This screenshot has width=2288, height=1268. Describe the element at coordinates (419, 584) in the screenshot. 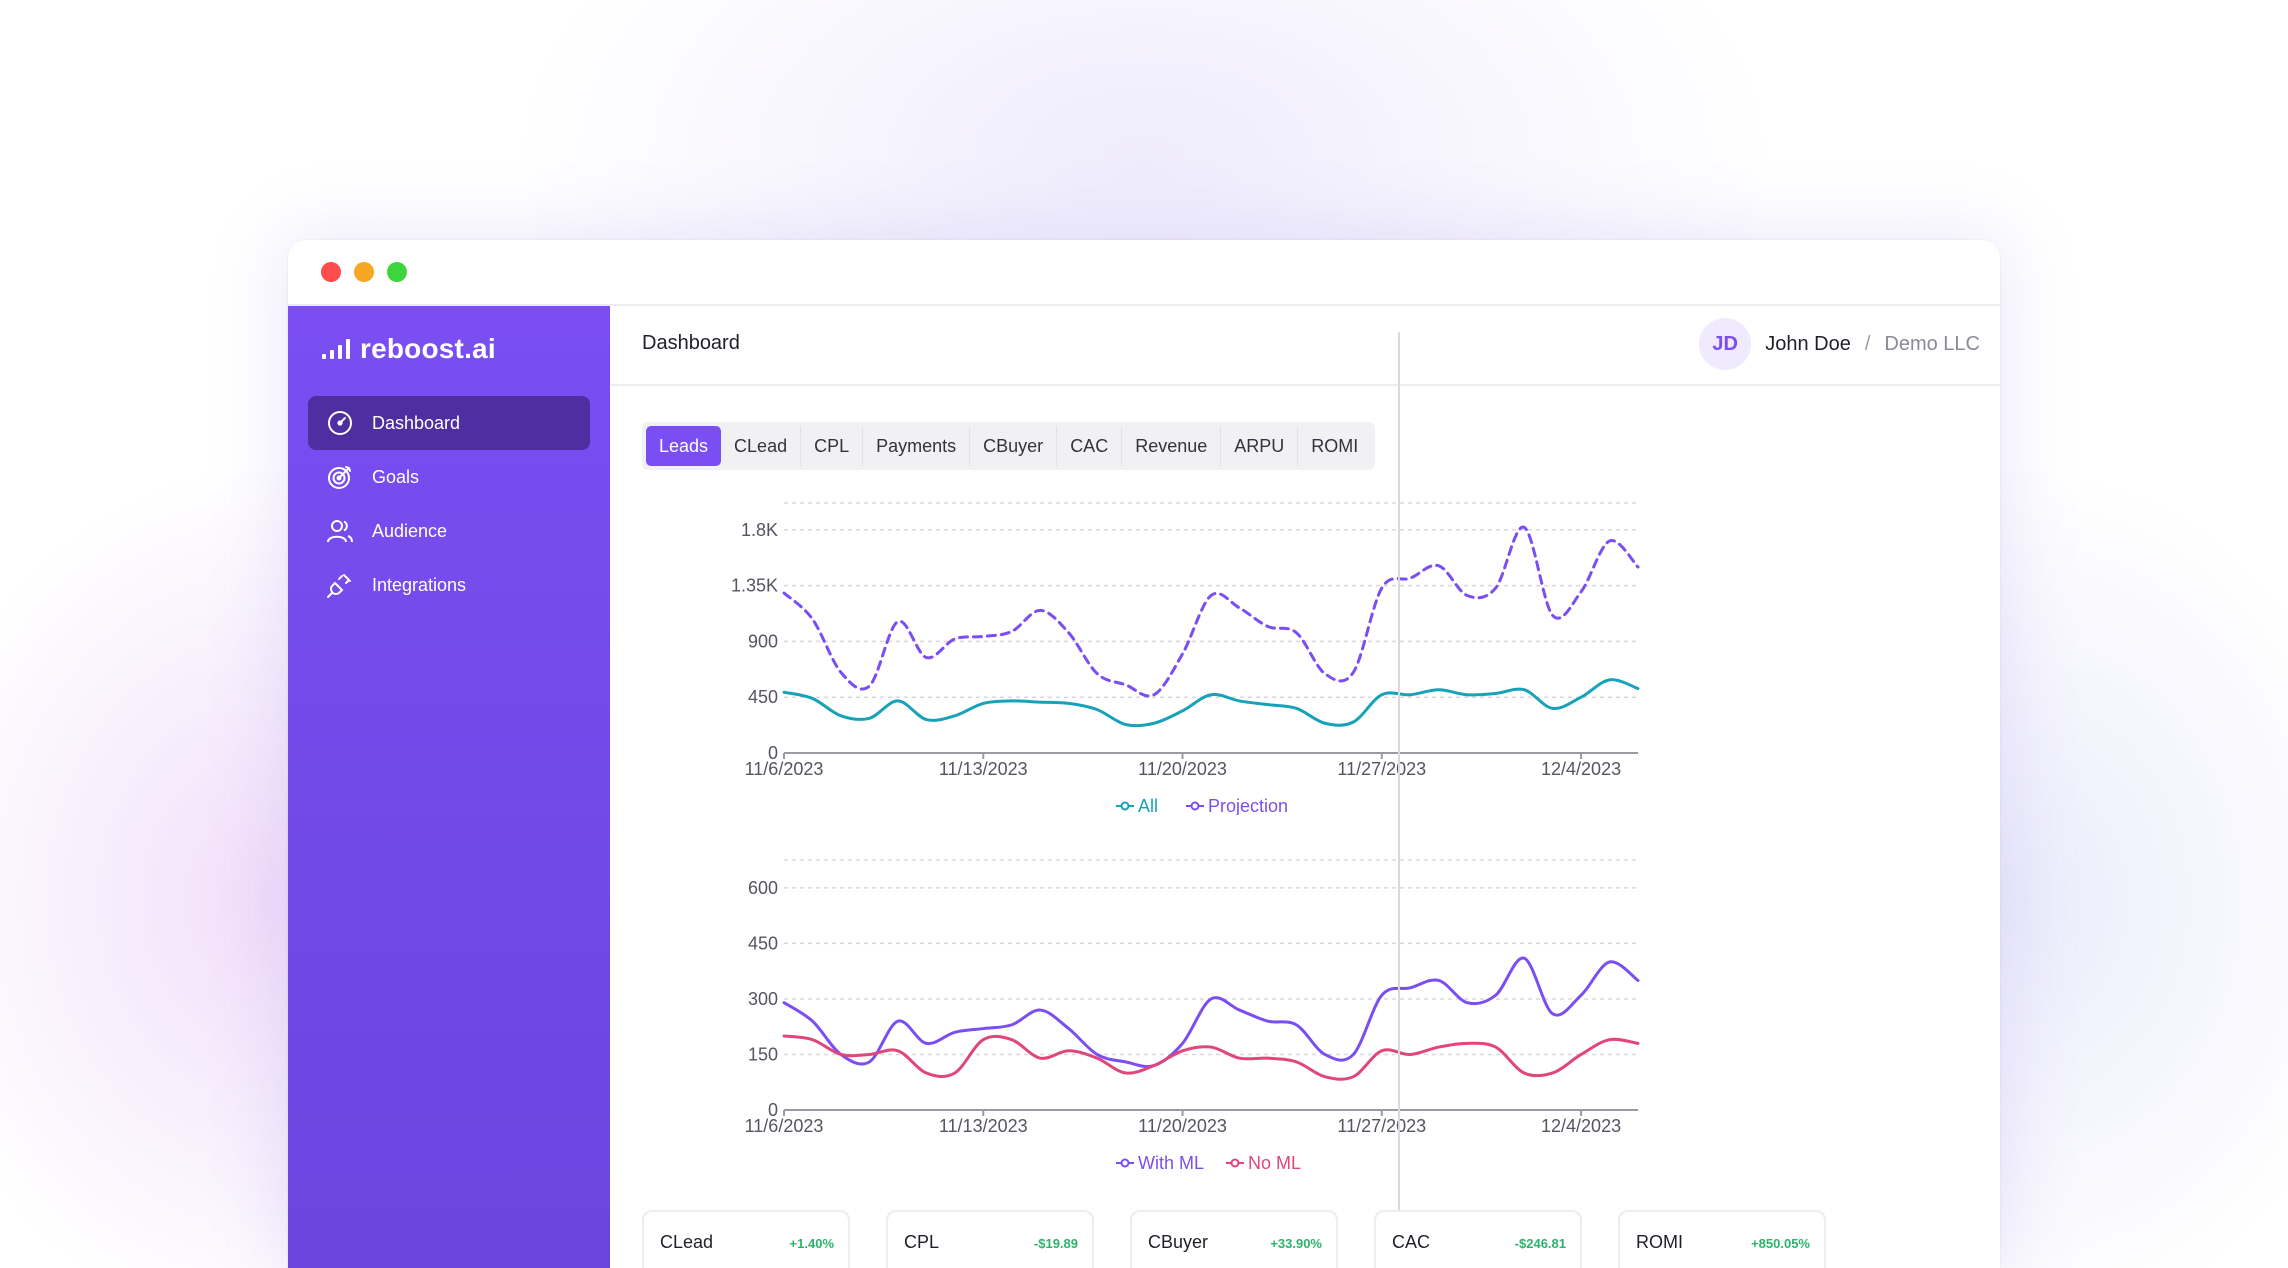

I see `sidebar-item-label: Integrations` at that location.